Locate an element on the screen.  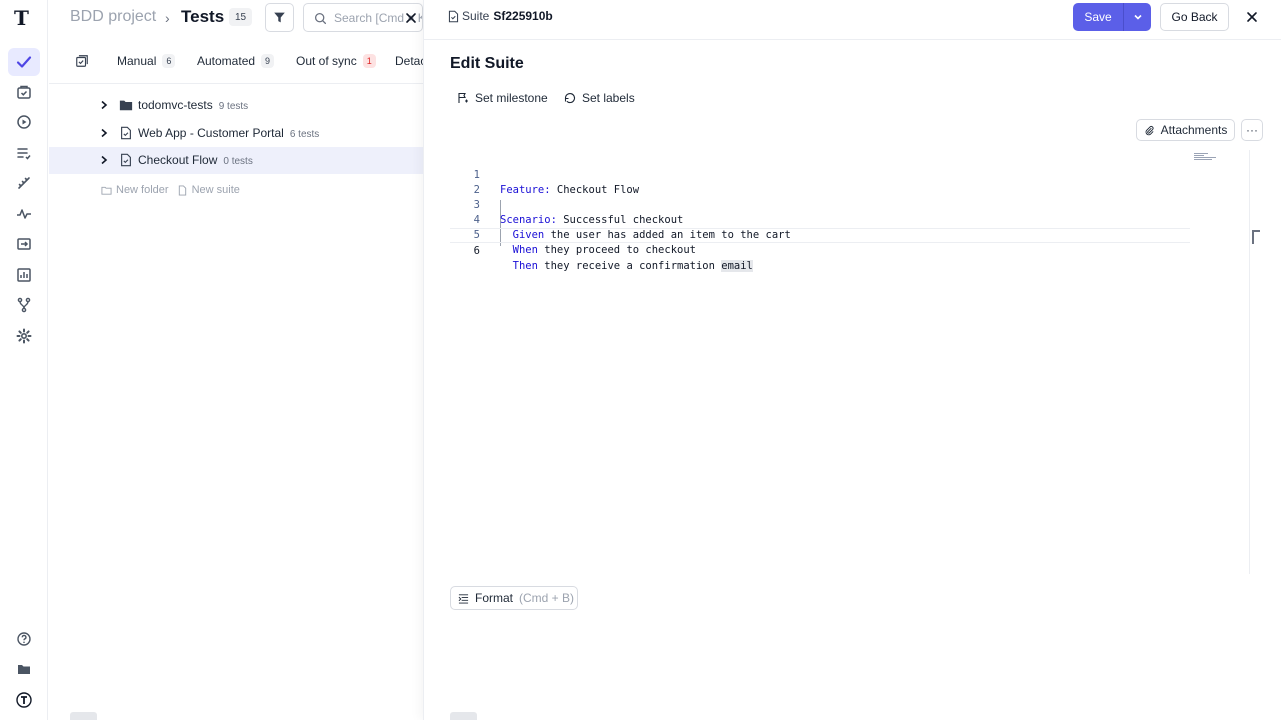
filter-icon is located at coordinates (279, 17).